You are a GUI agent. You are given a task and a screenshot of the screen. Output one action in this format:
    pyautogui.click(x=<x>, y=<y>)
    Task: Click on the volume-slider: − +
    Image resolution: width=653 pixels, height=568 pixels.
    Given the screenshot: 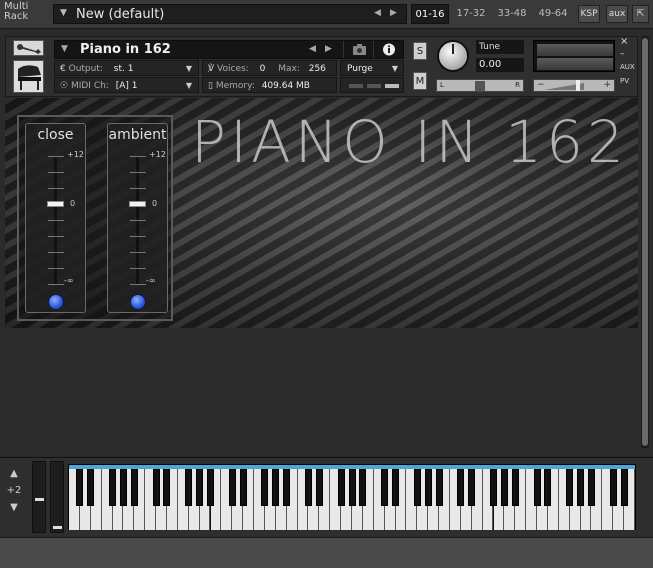 What is the action you would take?
    pyautogui.click(x=574, y=85)
    